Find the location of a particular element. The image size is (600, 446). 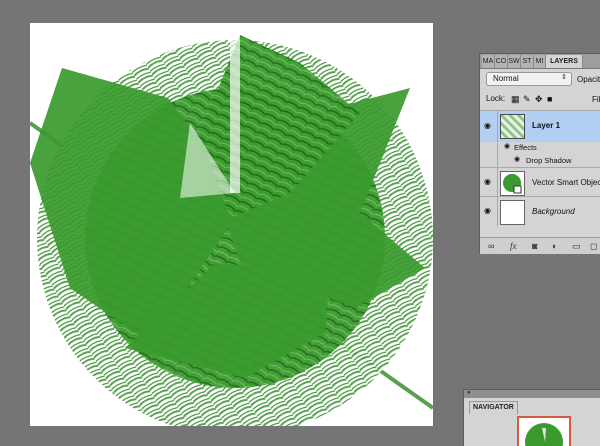

effects-eye-col is located at coordinates (489, 147).